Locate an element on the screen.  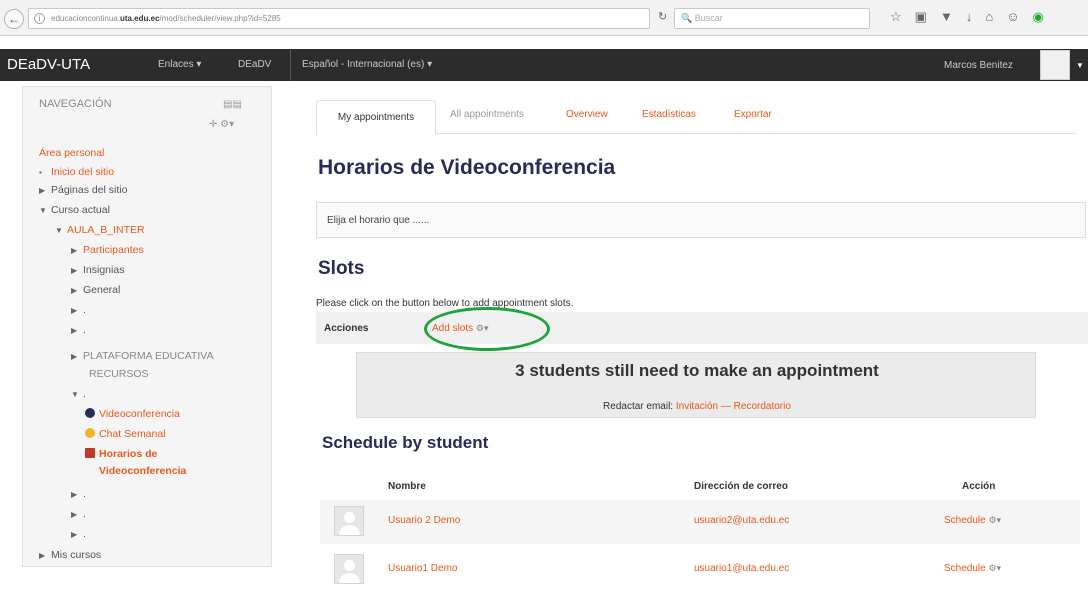
sidebar-item-aula: ▼ AULA_B_INTER is located at coordinates (100, 230).